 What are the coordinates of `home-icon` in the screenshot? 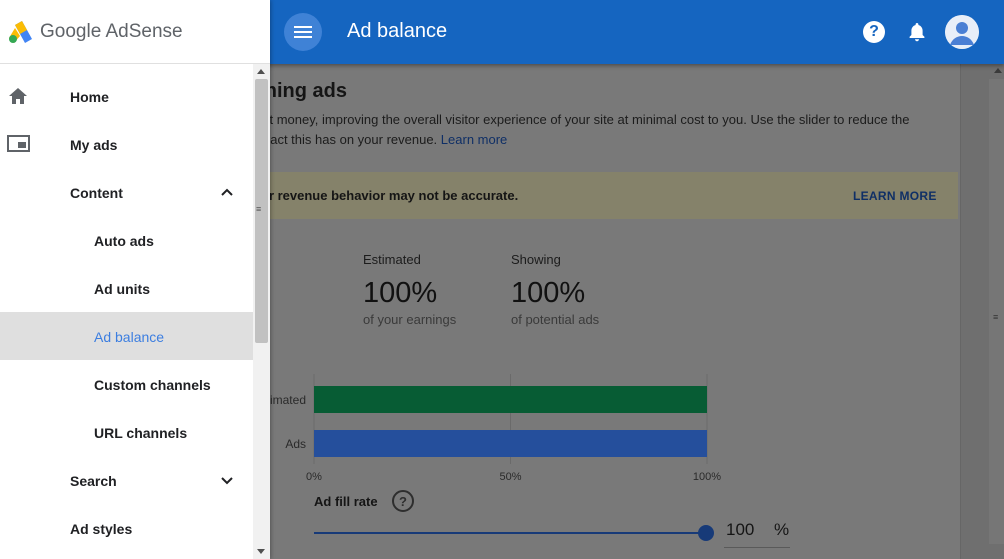 It's located at (18, 96).